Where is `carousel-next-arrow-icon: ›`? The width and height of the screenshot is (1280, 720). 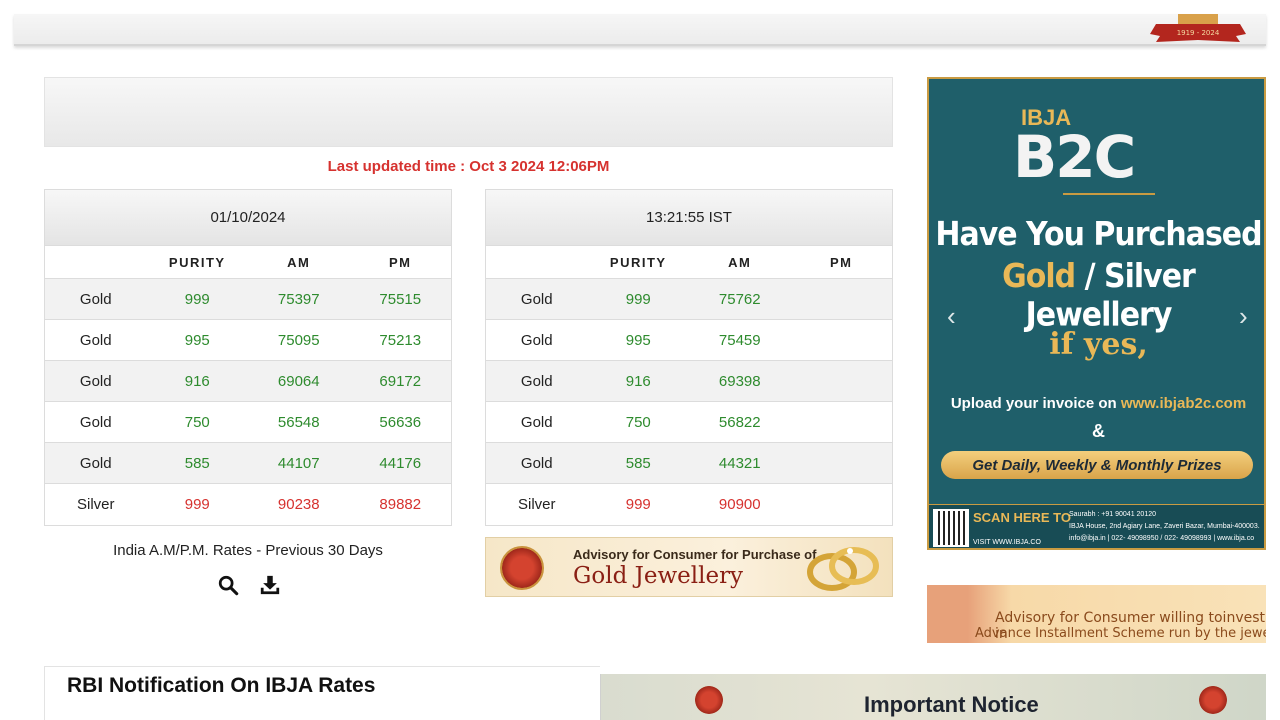 carousel-next-arrow-icon: › is located at coordinates (1243, 316).